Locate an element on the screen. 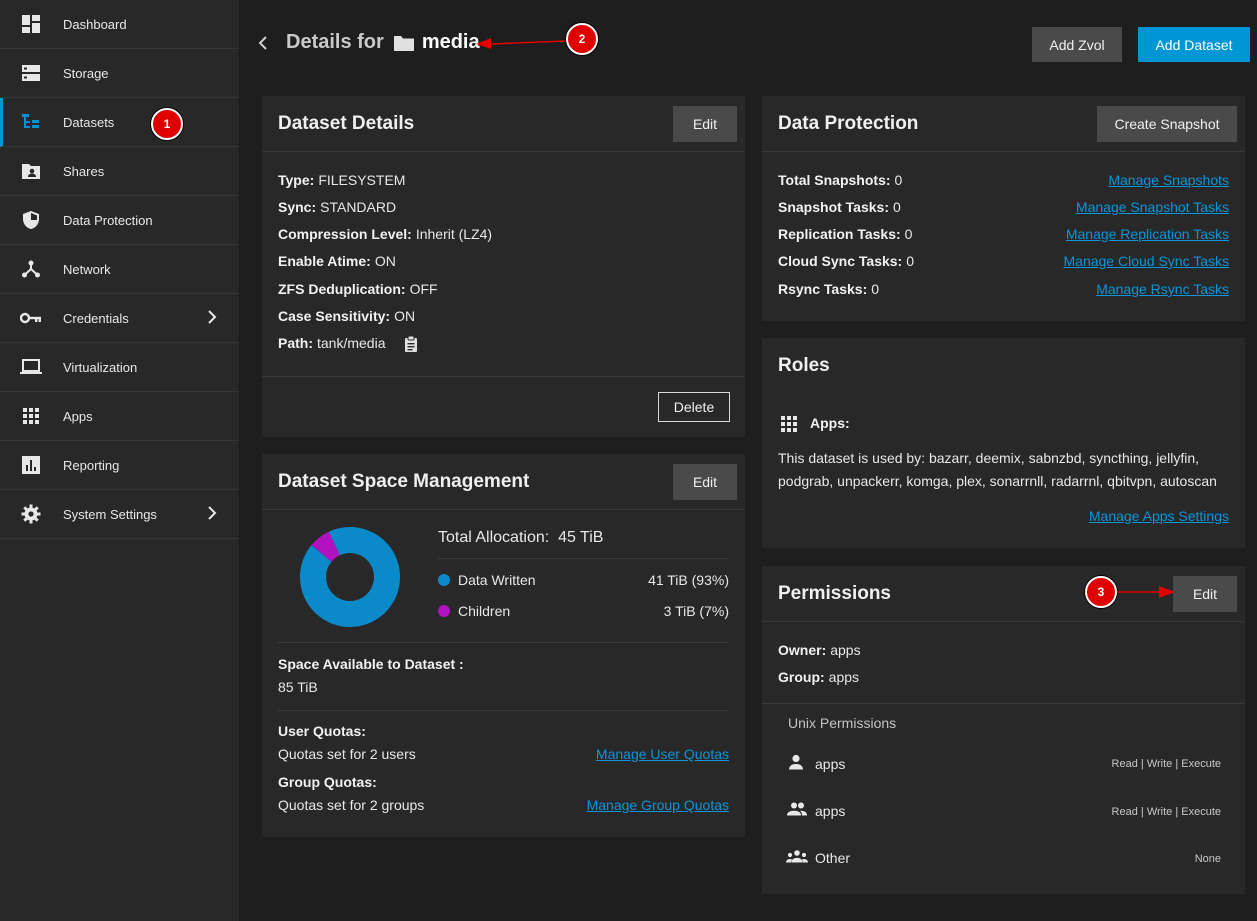 This screenshot has height=921, width=1257. manage-snapshots-link: Manage Snapshots is located at coordinates (1168, 180).